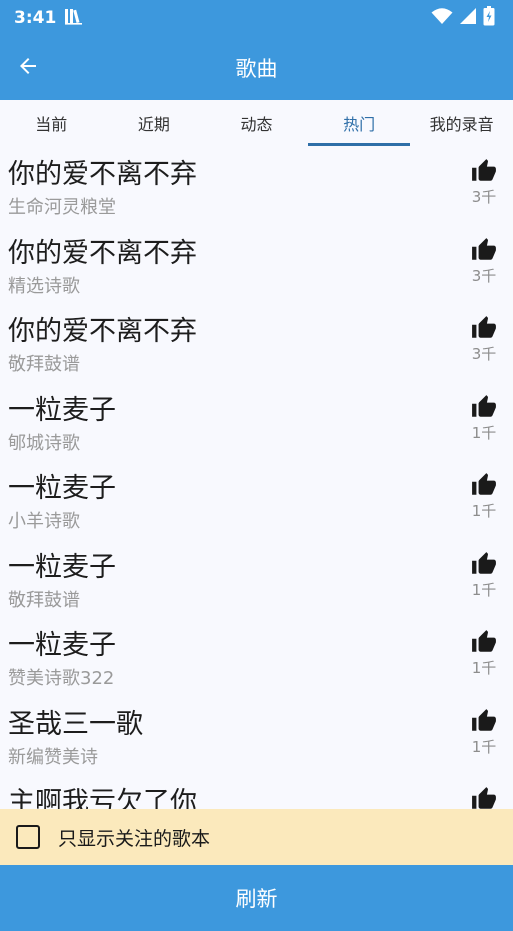 The image size is (513, 931). What do you see at coordinates (75, 724) in the screenshot?
I see `song-title: 圣哉三一歌` at bounding box center [75, 724].